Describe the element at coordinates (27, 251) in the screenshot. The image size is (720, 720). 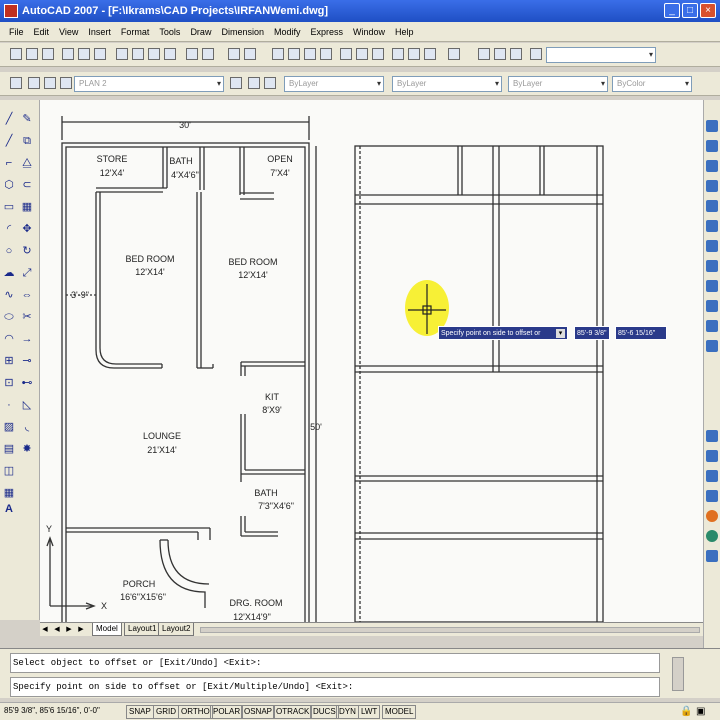
I see `rotate-icon: ↻` at that location.